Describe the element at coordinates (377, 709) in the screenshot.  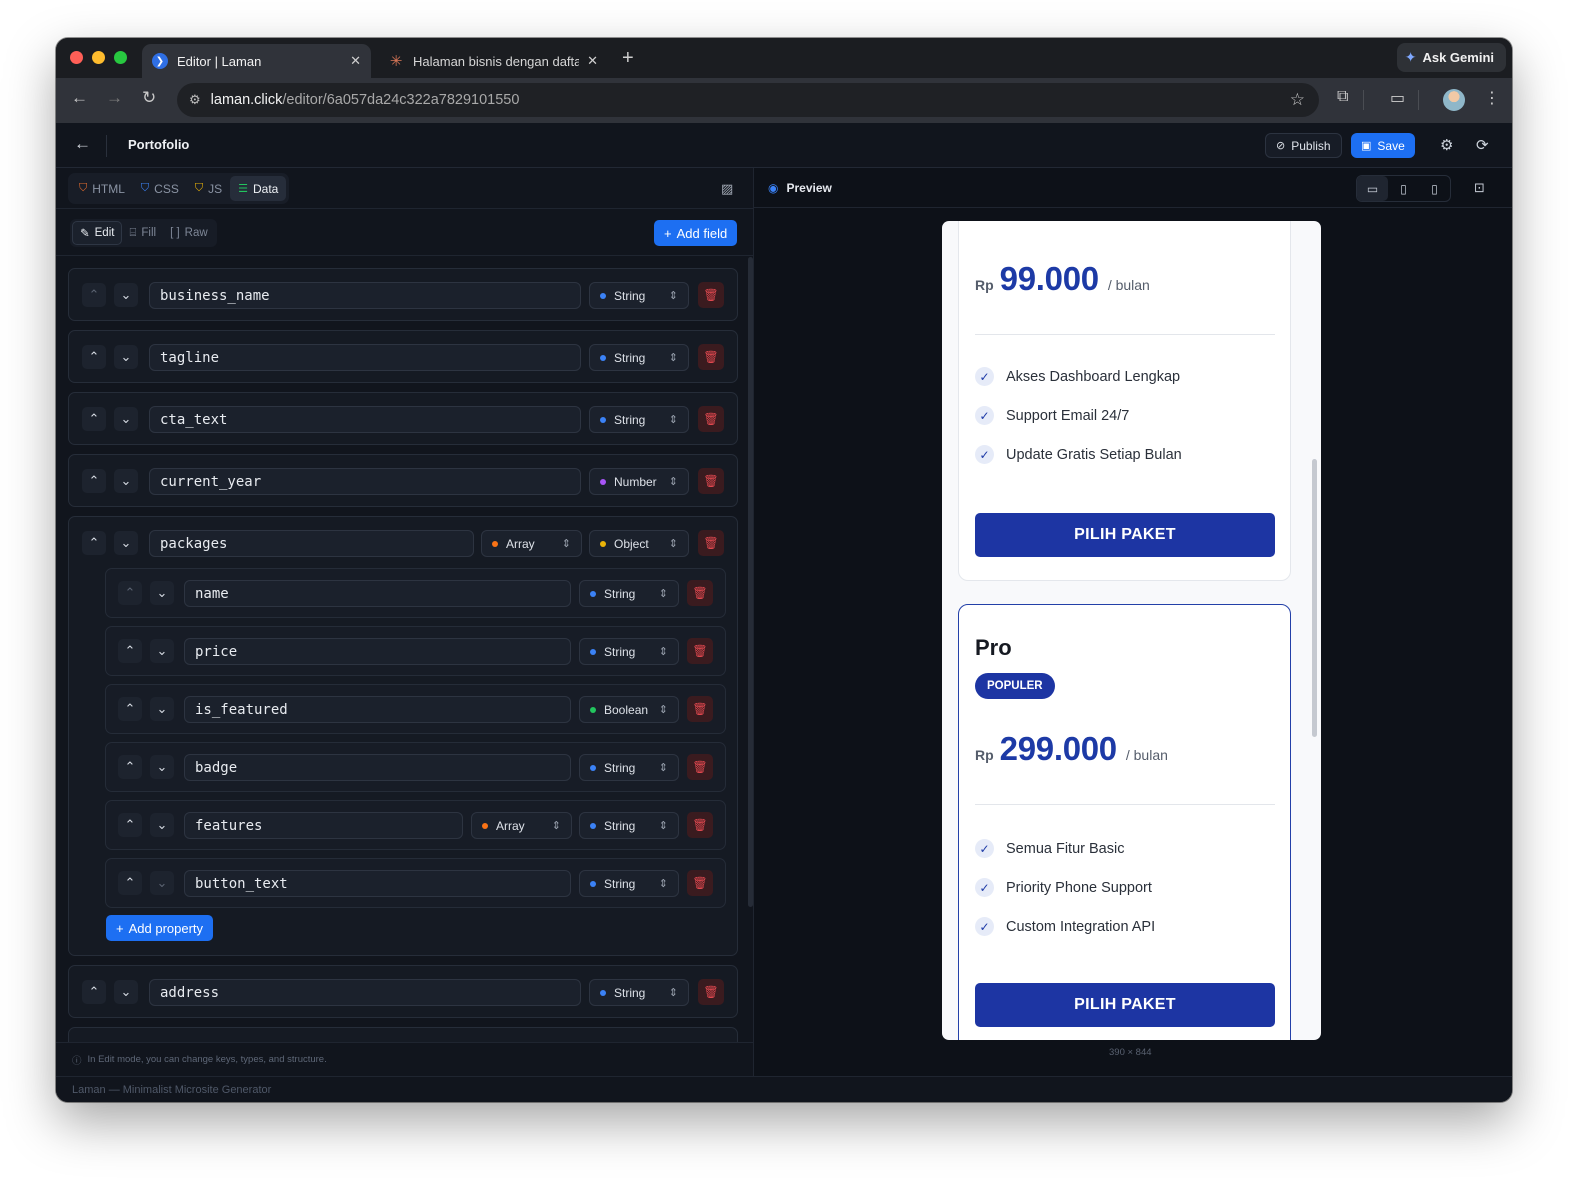
I see `field-key-input: is_featured` at that location.